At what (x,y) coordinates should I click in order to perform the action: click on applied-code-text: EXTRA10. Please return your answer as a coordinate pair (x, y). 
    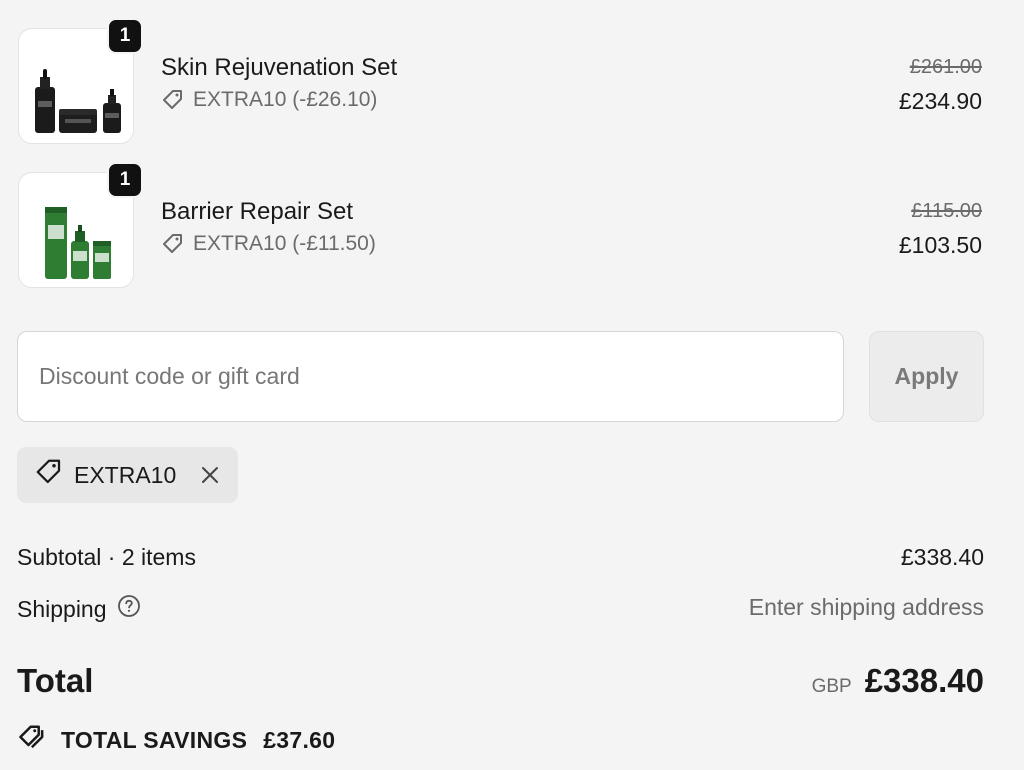
    Looking at the image, I should click on (125, 474).